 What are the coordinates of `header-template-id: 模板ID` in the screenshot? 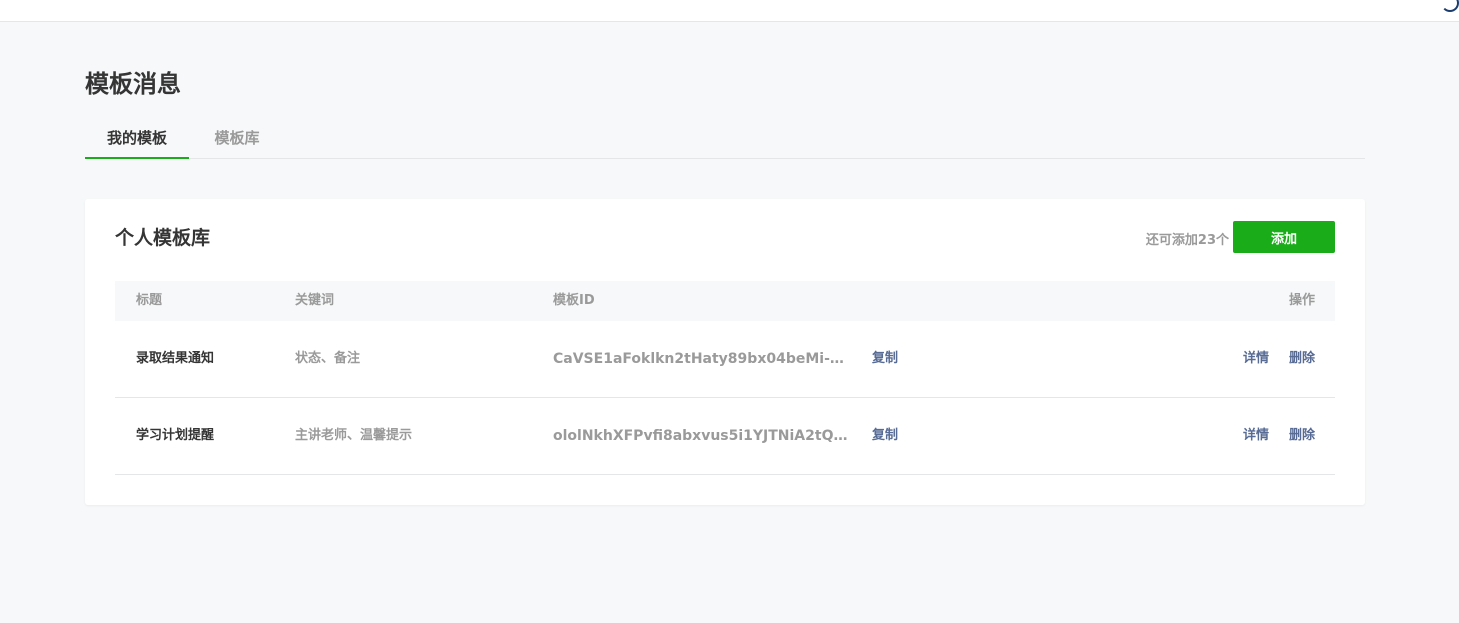 It's located at (574, 300).